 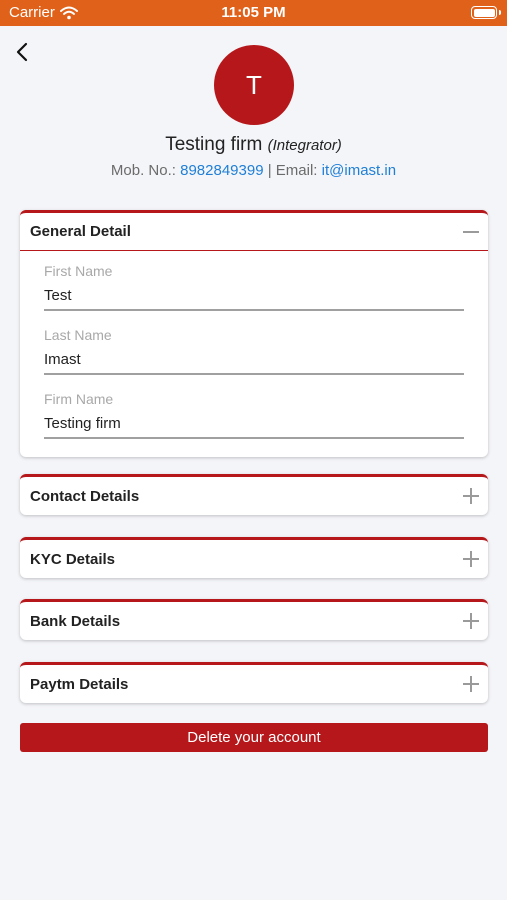 I want to click on delete-account-button: Delete your account, so click(x=254, y=737).